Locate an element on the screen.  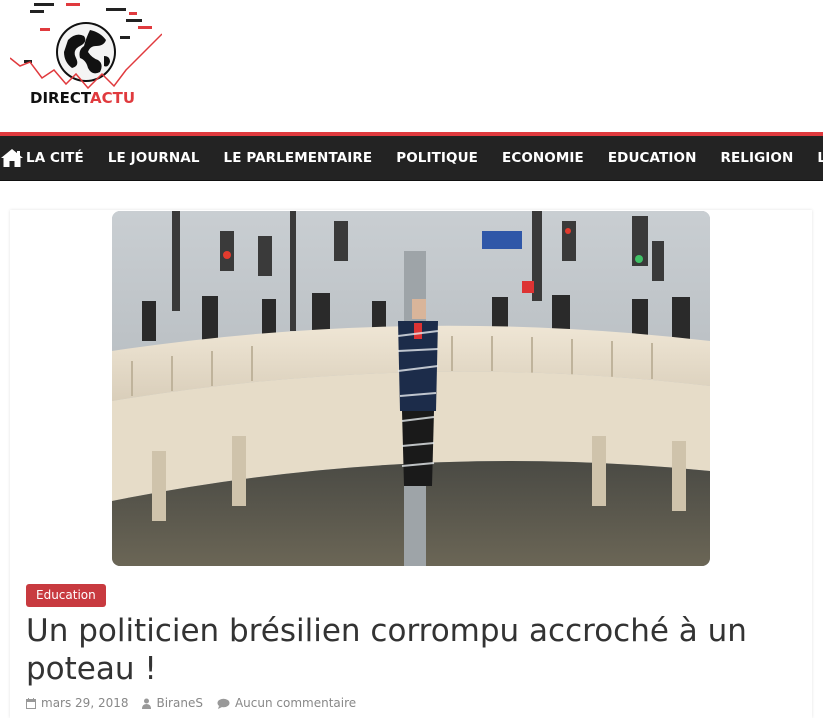
meta-author: BiraneS is located at coordinates (172, 703).